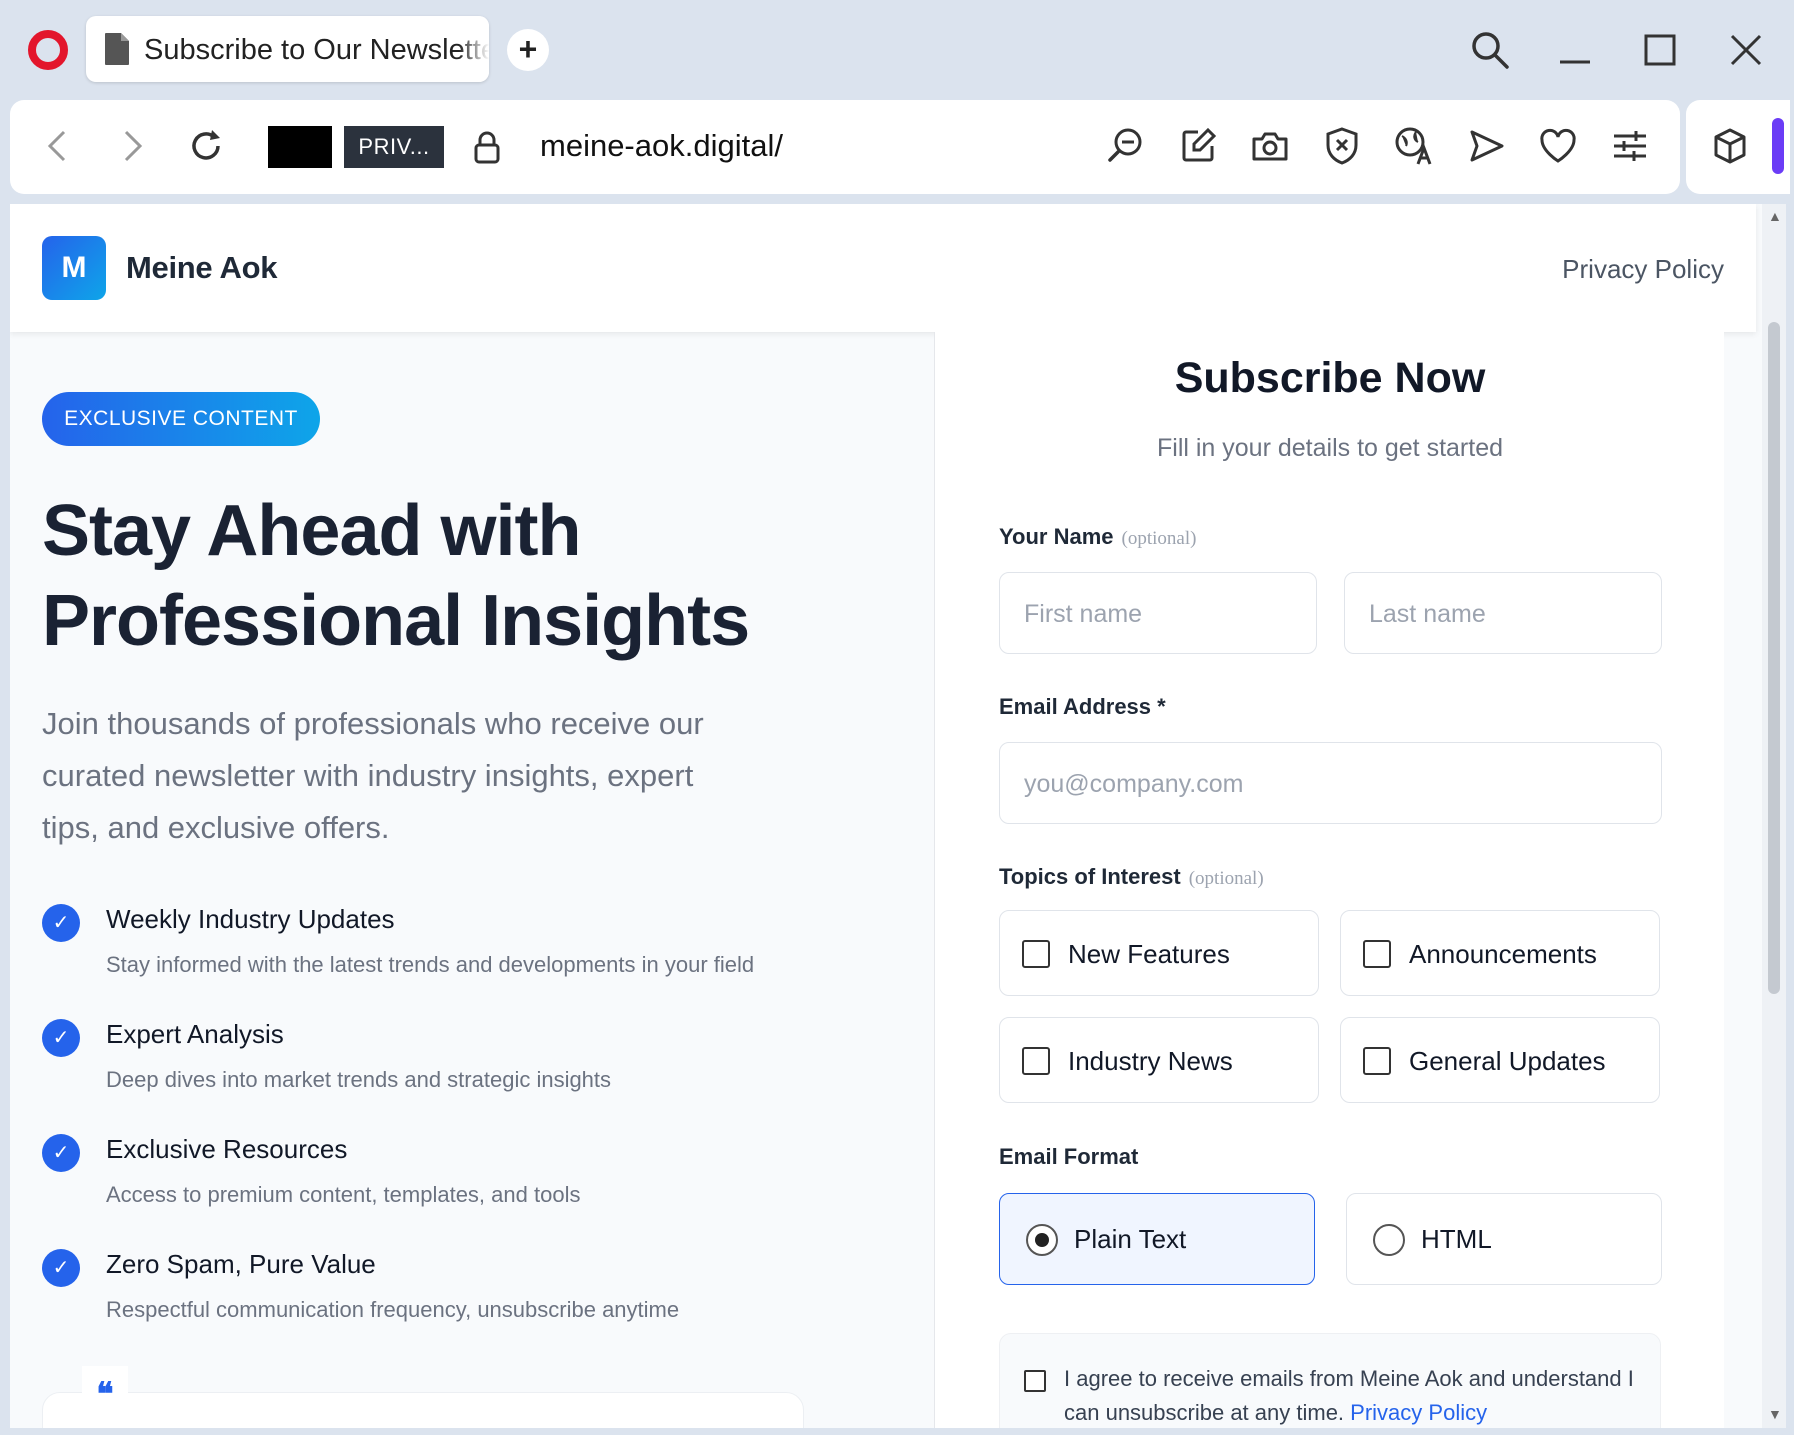 The image size is (1794, 1435). What do you see at coordinates (1149, 954) in the screenshot?
I see `topic-label: New Features` at bounding box center [1149, 954].